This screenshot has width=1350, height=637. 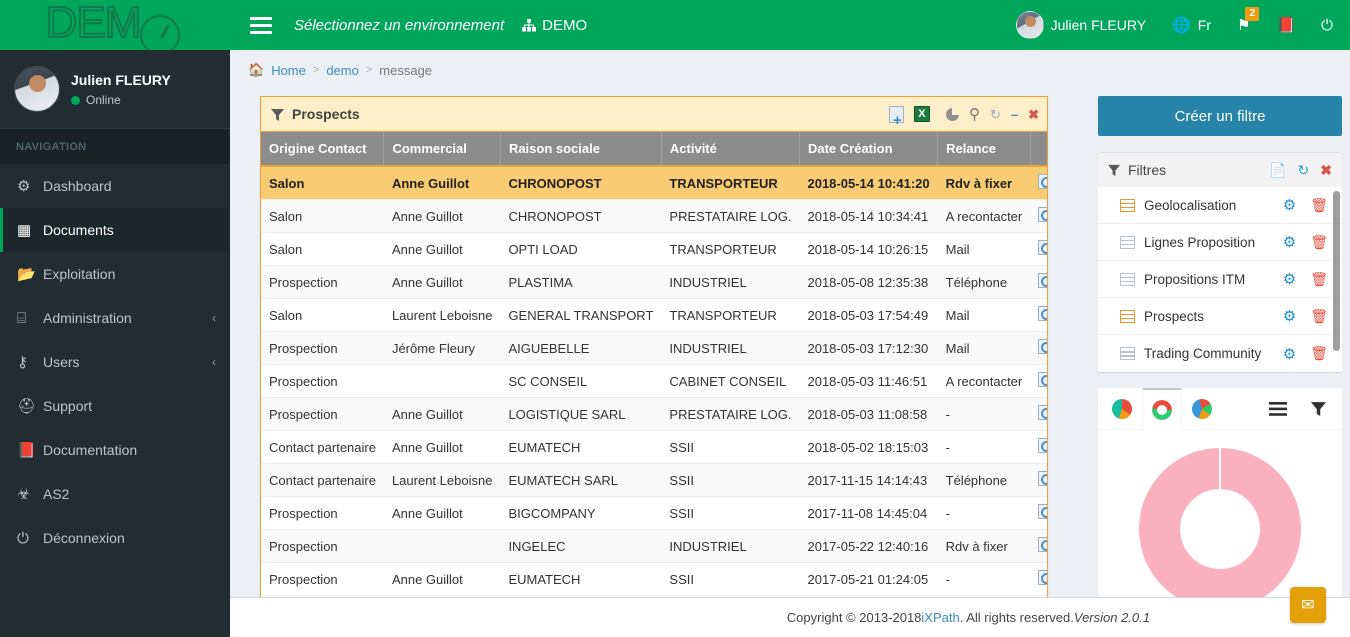 What do you see at coordinates (1220, 205) in the screenshot?
I see `filter-item-geolocalisation: Geolocalisation ⚙ 🗑` at bounding box center [1220, 205].